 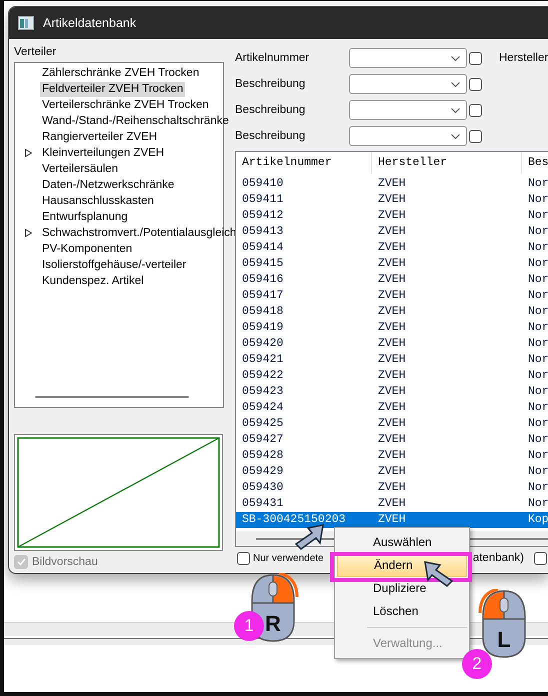 I want to click on tree-item: PV-Komponenten, so click(x=87, y=249).